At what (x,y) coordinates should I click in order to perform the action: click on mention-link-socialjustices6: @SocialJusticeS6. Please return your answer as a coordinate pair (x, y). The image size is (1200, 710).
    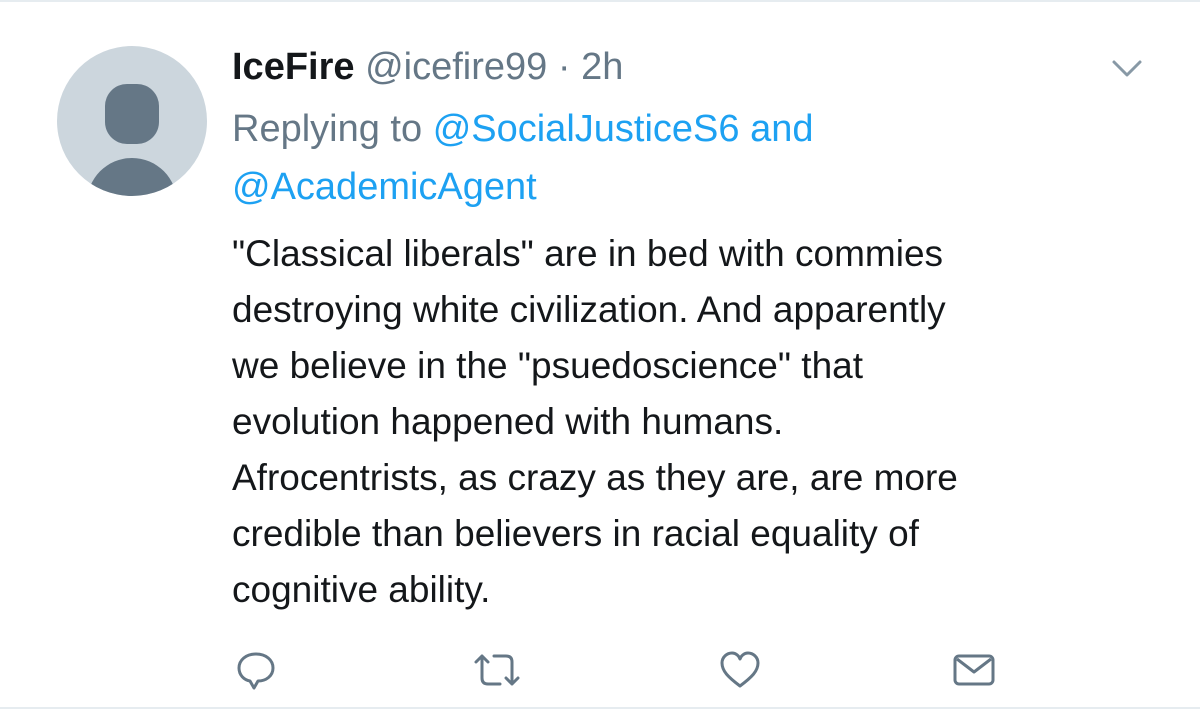
    Looking at the image, I should click on (586, 129).